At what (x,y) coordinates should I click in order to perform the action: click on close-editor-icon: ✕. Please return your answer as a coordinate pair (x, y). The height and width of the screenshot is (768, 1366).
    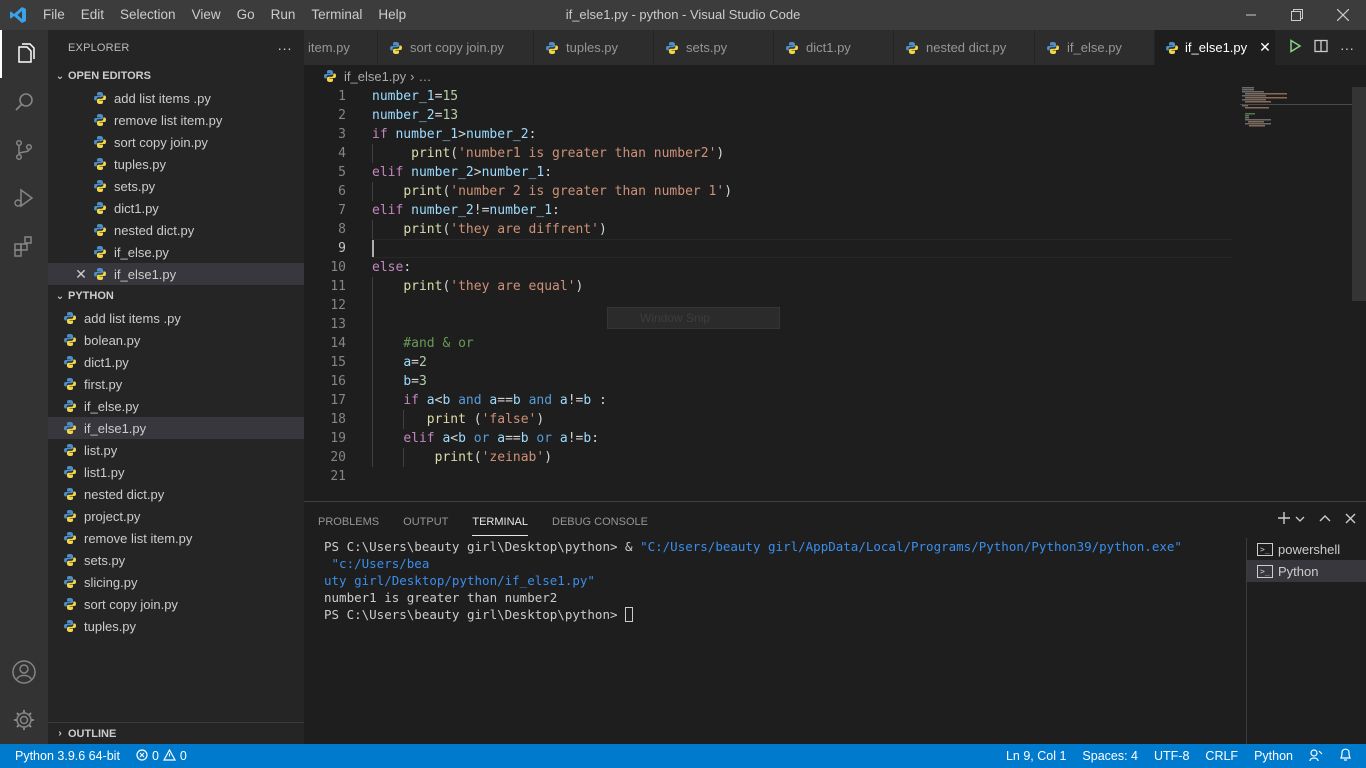
    Looking at the image, I should click on (81, 274).